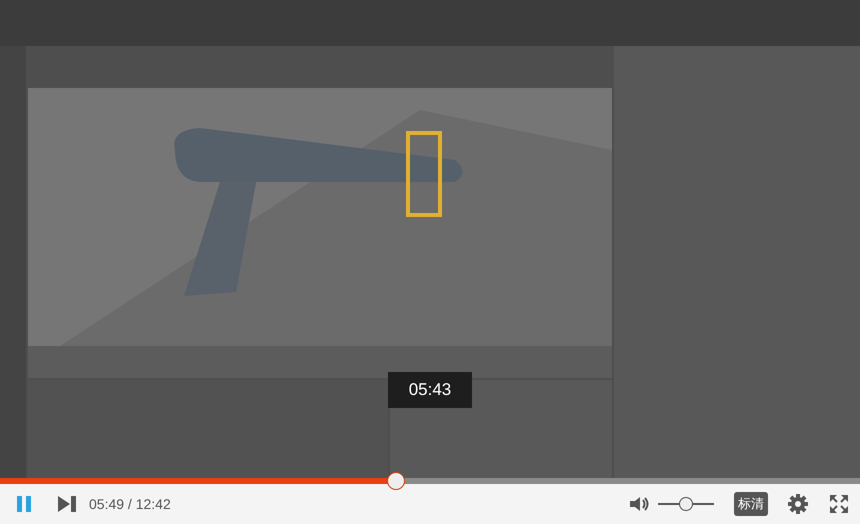  Describe the element at coordinates (751, 504) in the screenshot. I see `quality-button: 标清` at that location.